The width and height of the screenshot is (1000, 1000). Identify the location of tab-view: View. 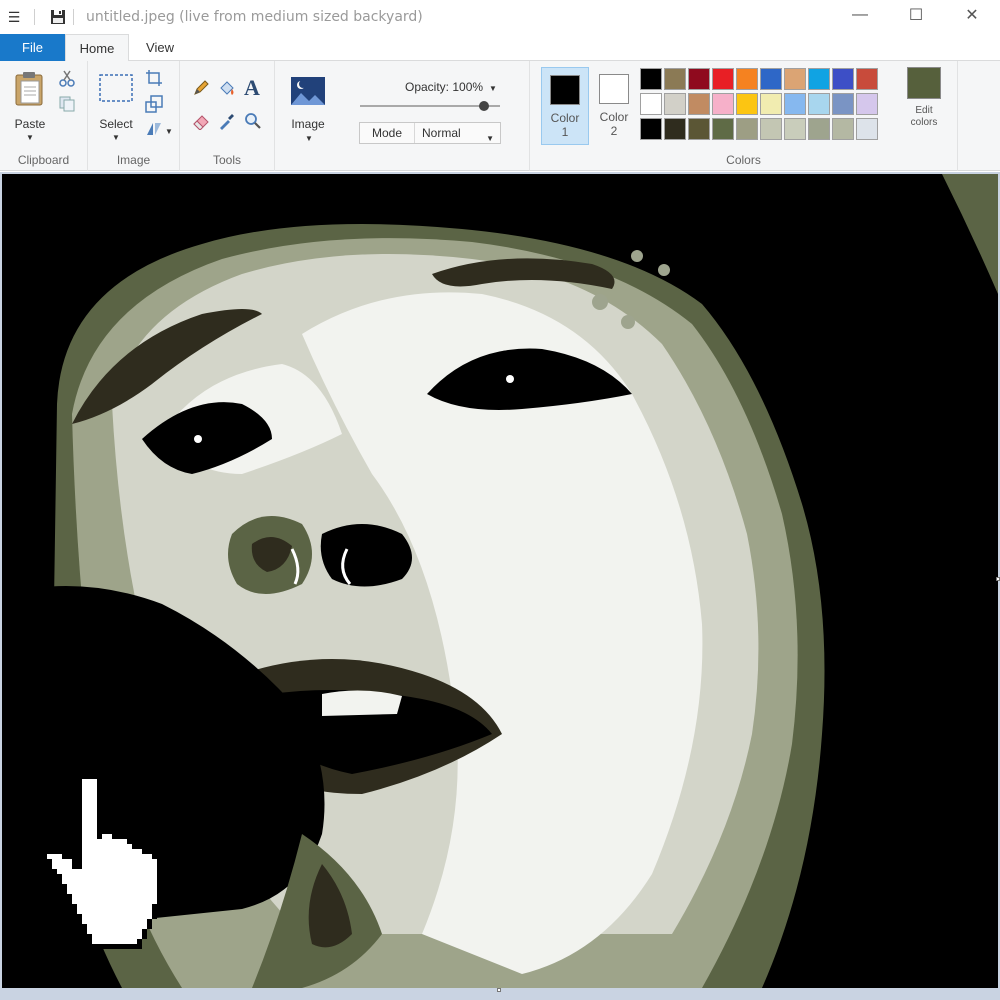
(160, 47).